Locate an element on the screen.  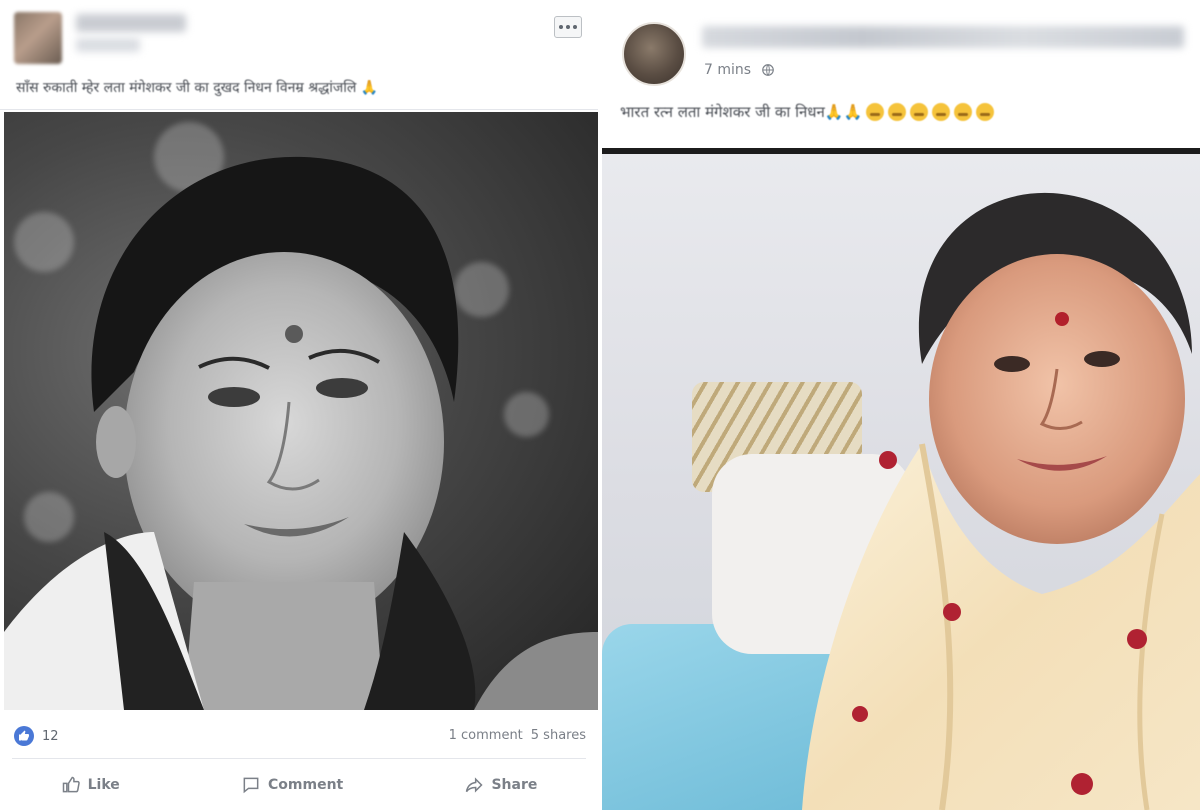
comment-icon is located at coordinates (251, 785).